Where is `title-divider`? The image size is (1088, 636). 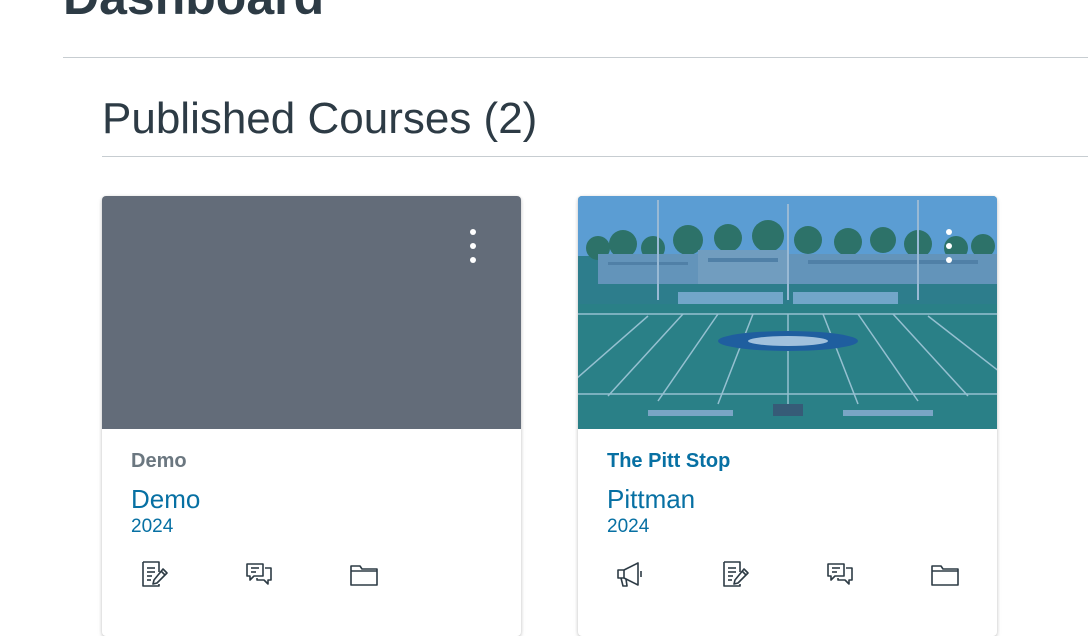
title-divider is located at coordinates (575, 57).